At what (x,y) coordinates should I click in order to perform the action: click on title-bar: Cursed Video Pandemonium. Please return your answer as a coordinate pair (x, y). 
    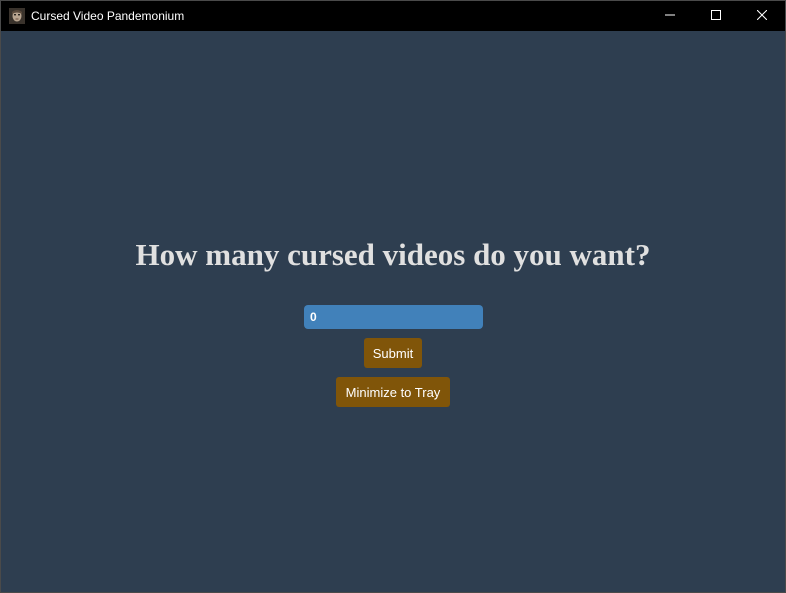
    Looking at the image, I should click on (393, 16).